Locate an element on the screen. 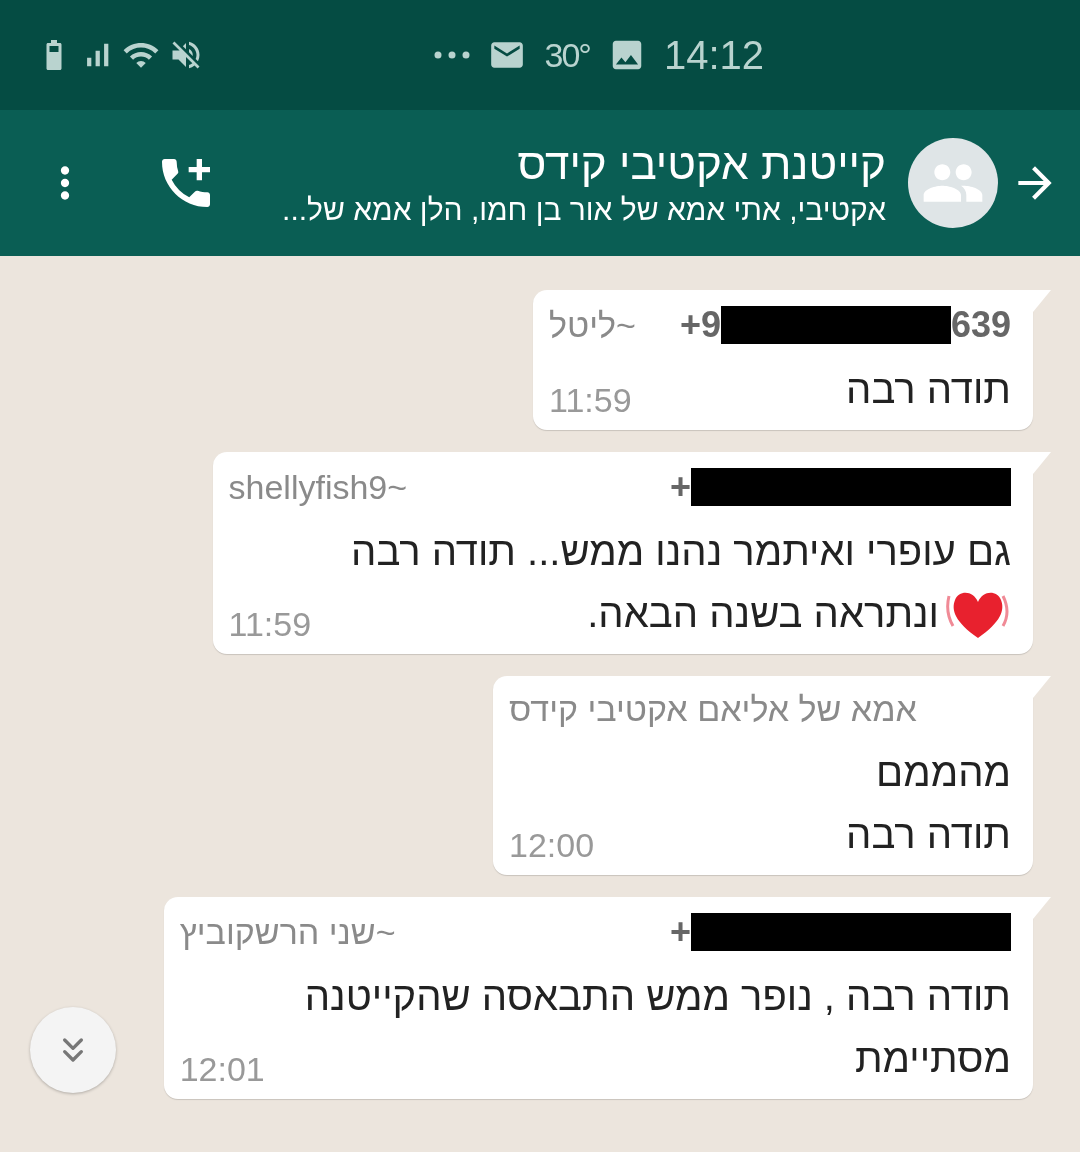 The image size is (1080, 1152). clock: 14:12 is located at coordinates (713, 55).